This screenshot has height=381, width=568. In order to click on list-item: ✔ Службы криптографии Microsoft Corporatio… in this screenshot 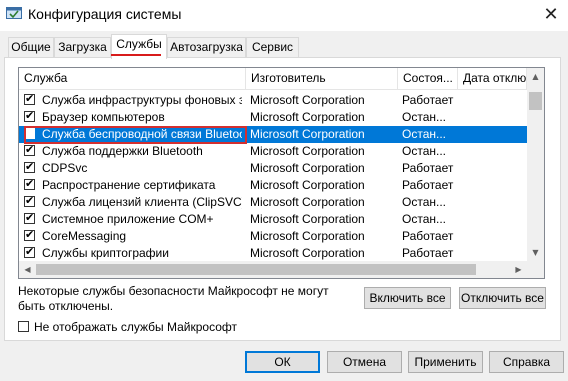, I will do `click(273, 253)`.